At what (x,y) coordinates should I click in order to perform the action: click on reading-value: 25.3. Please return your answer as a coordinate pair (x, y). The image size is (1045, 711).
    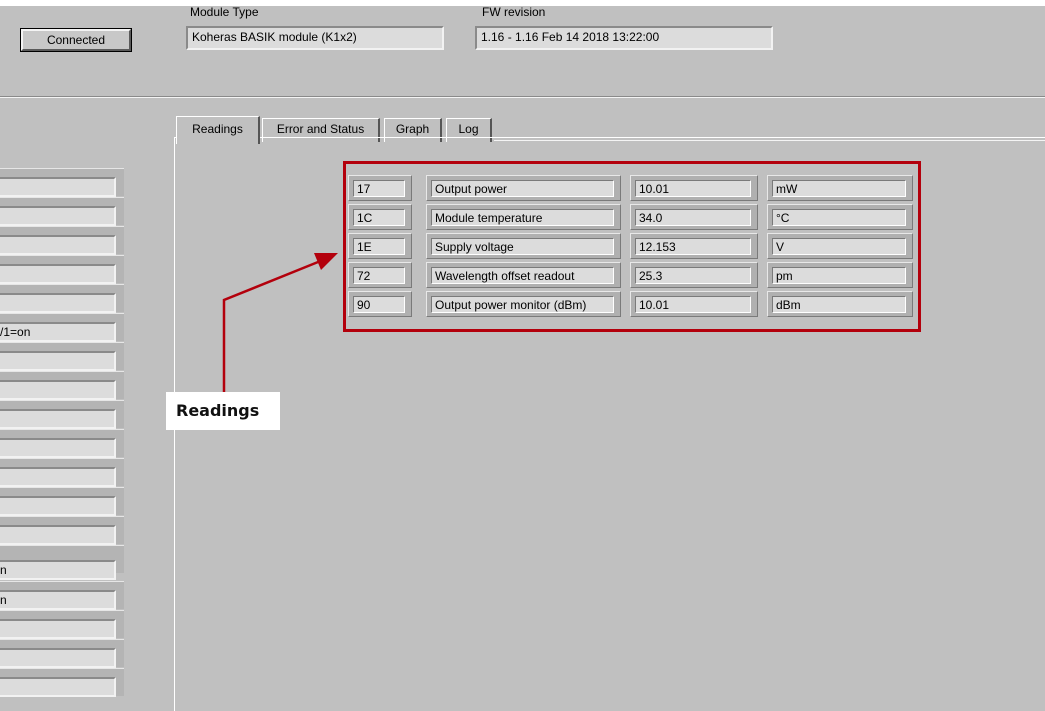
    Looking at the image, I should click on (693, 275).